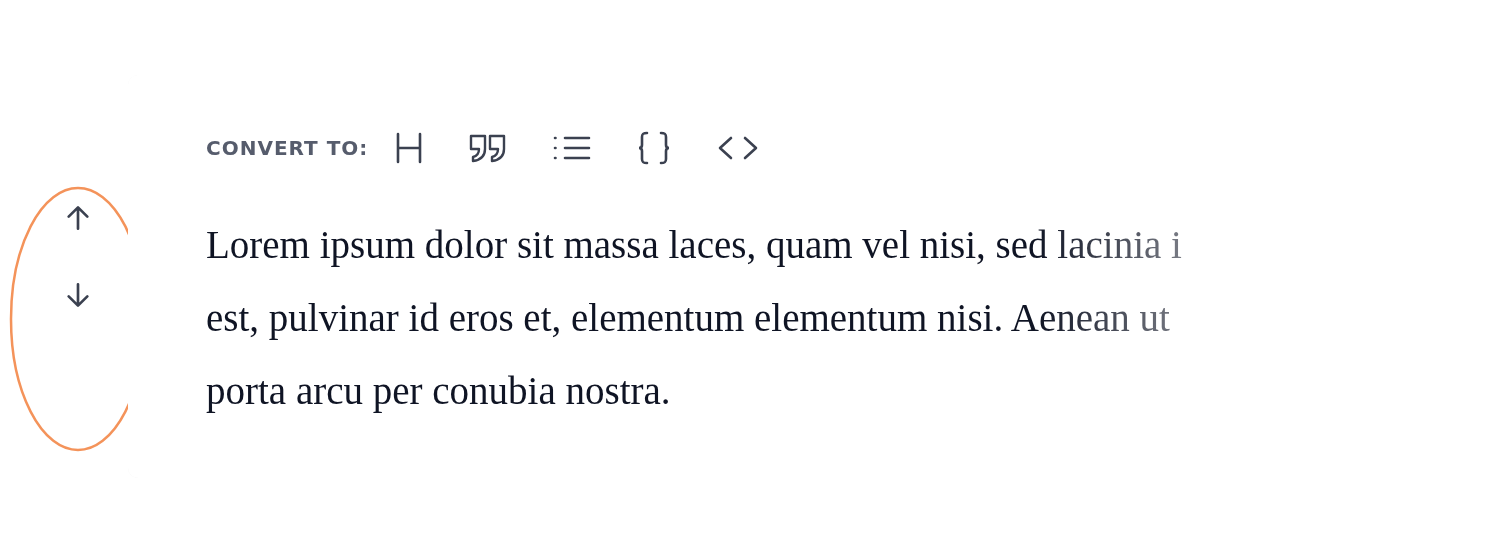  Describe the element at coordinates (688, 317) in the screenshot. I see `paragraph-line: est, pulvinar id eros et, elementum elementum nisi. Aenean ut` at that location.